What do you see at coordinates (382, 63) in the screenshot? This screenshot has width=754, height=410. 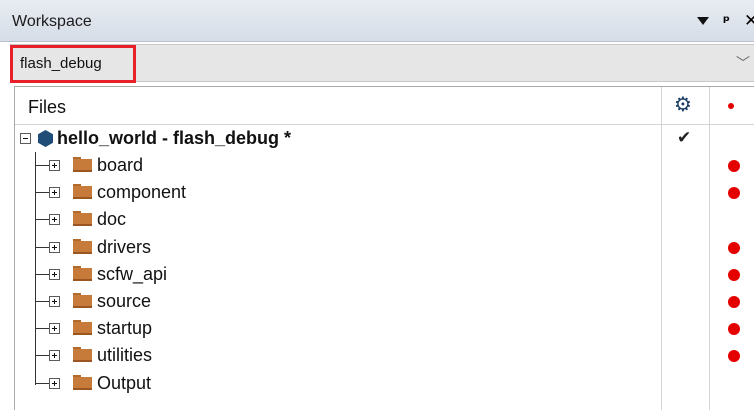 I see `configuration-select: flash_debug ﹀` at bounding box center [382, 63].